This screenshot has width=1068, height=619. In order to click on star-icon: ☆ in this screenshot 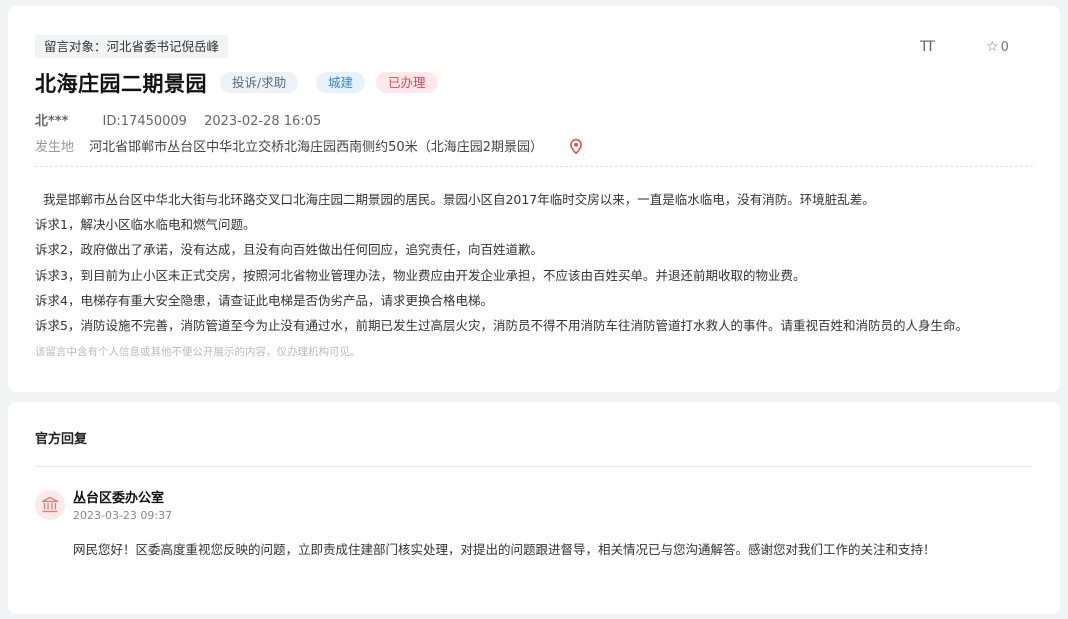, I will do `click(992, 47)`.